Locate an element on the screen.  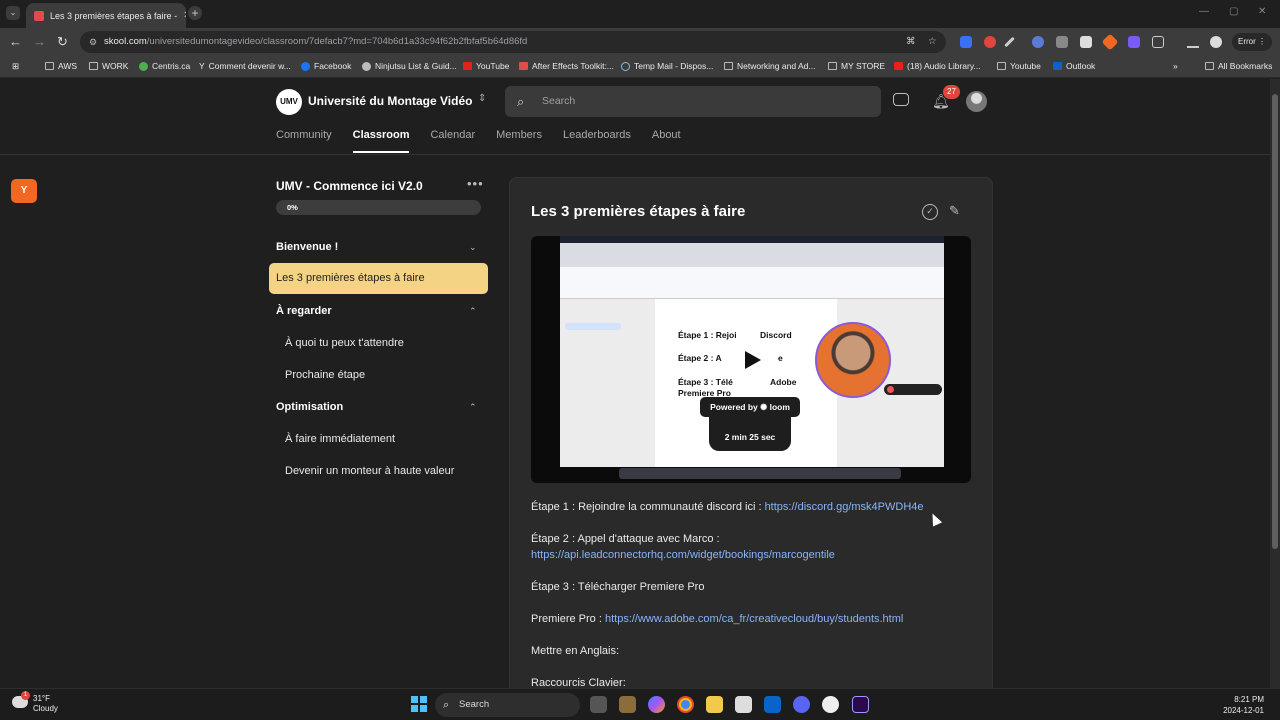
video-duration: 2 min 25 sec is located at coordinates (750, 434).